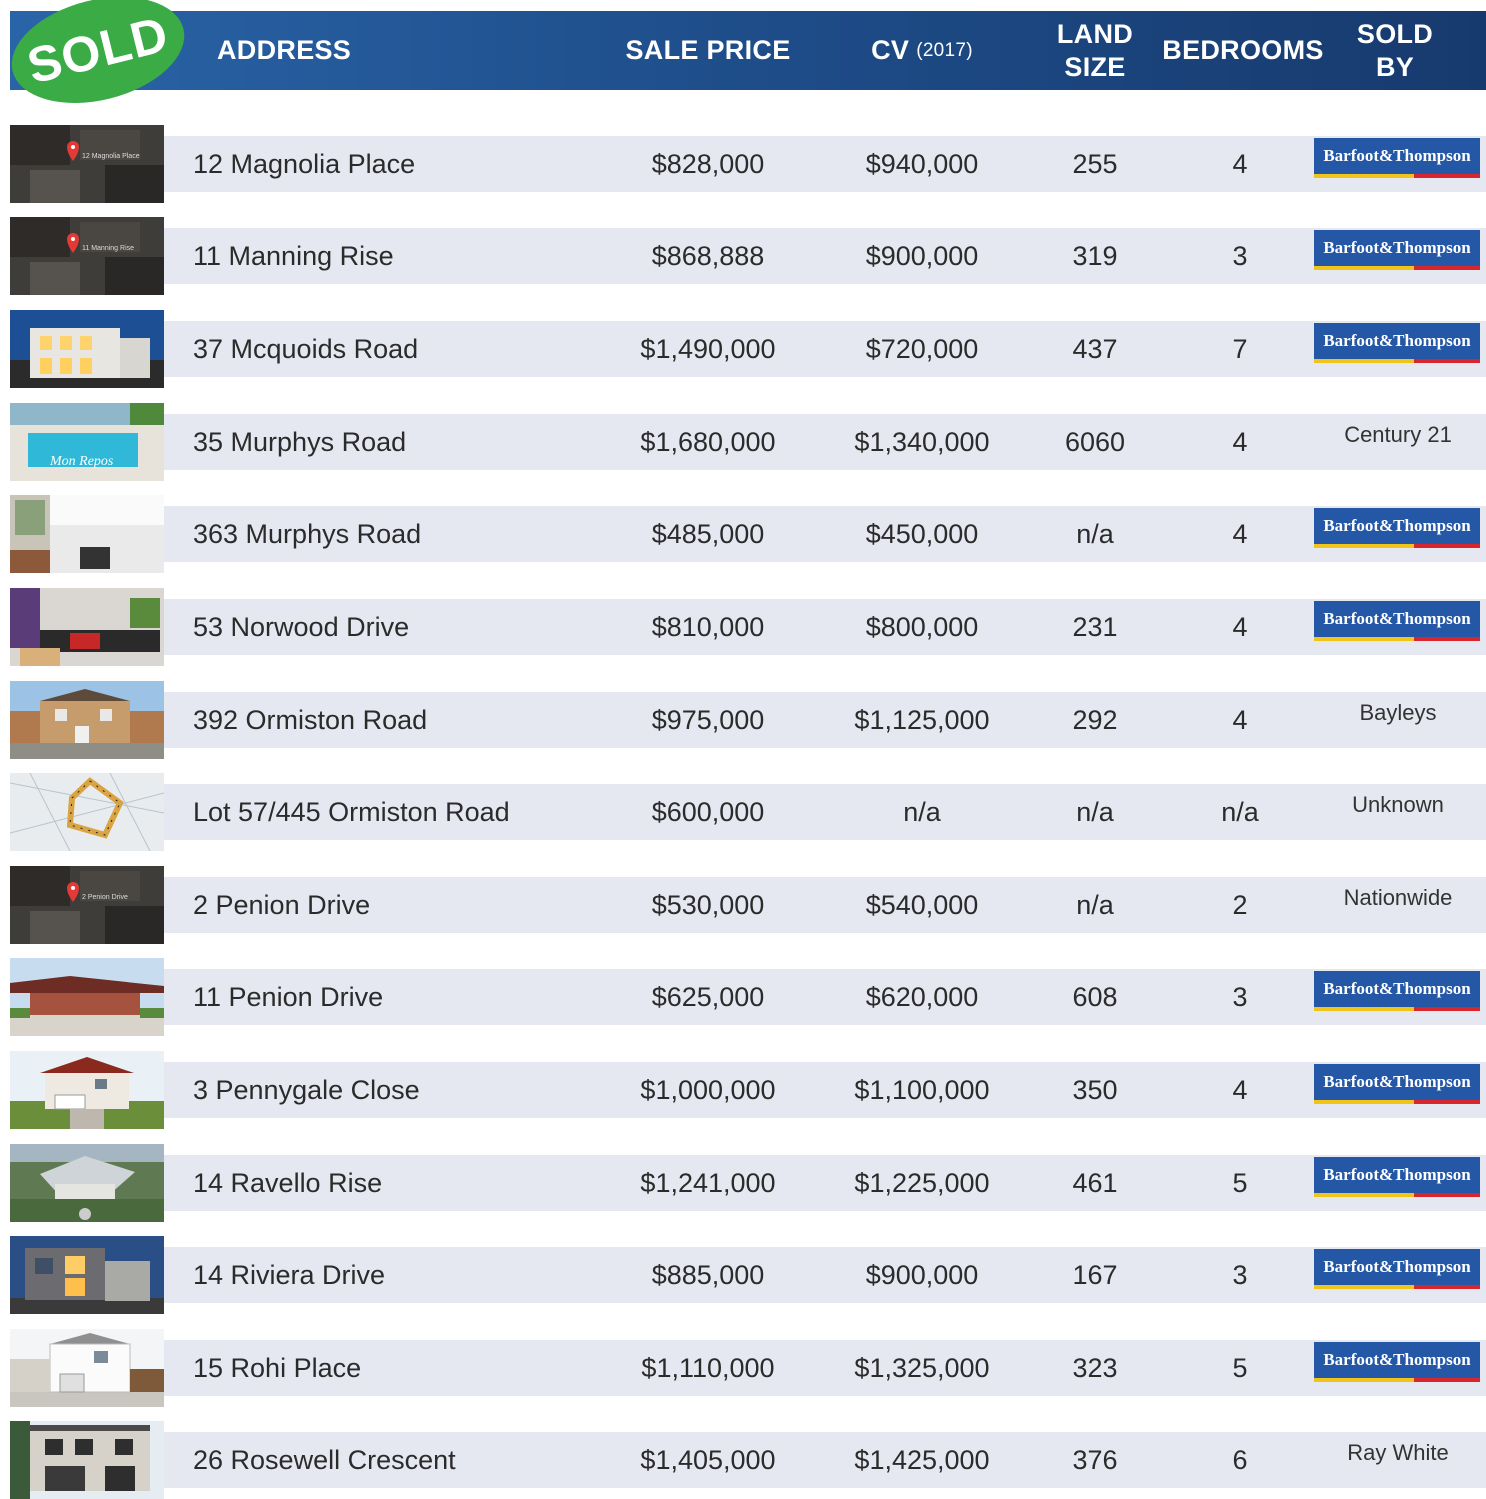 Image resolution: width=1486 pixels, height=1499 pixels. I want to click on sale-price-cell: $885,000, so click(708, 1274).